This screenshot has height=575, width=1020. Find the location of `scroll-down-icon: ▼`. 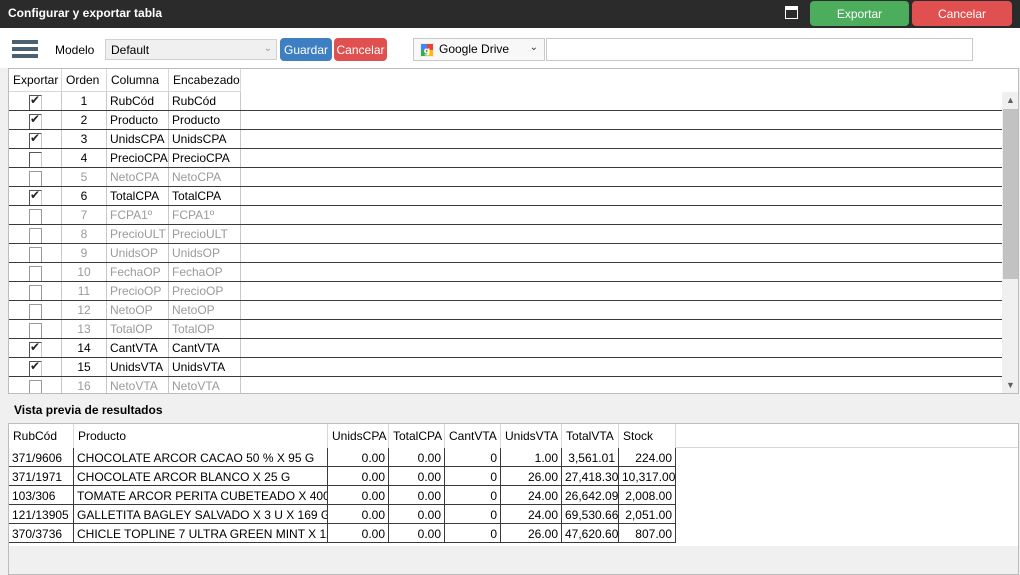

scroll-down-icon: ▼ is located at coordinates (1010, 385).